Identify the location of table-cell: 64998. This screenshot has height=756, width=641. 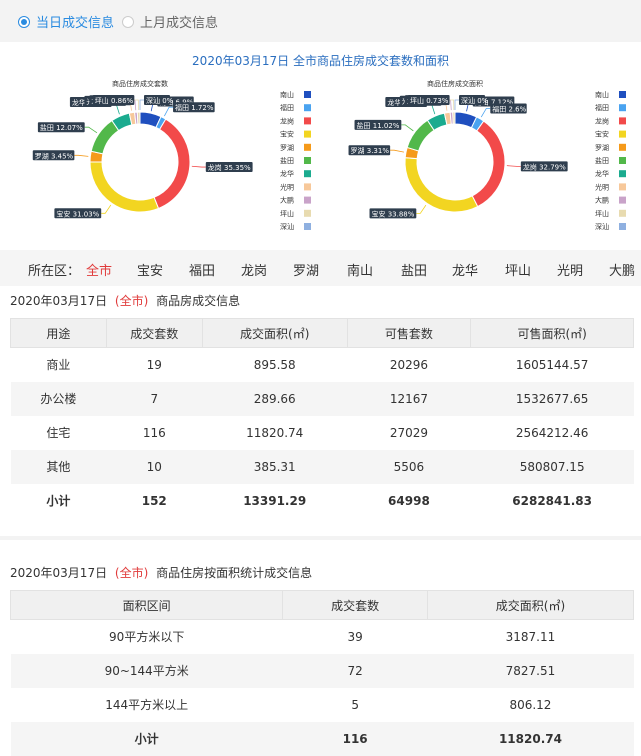
(409, 500).